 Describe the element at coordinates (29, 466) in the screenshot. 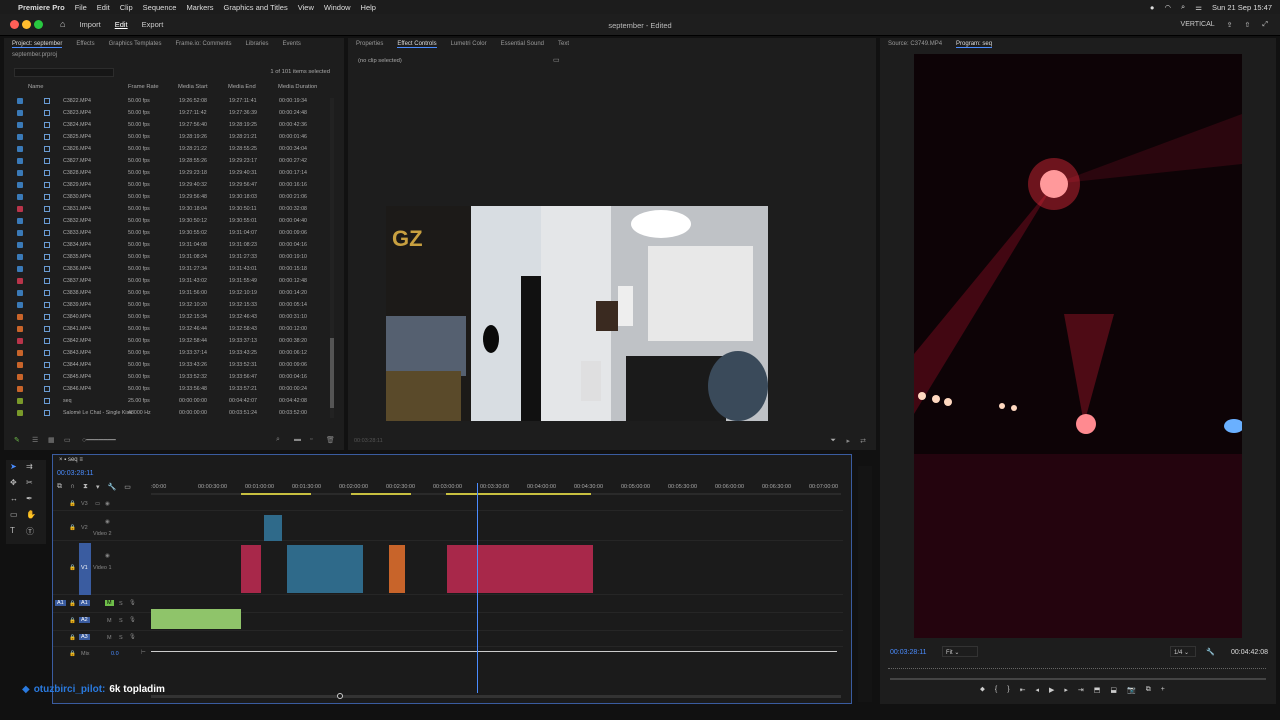

I see `track-select-tool-icon: ⇉` at that location.